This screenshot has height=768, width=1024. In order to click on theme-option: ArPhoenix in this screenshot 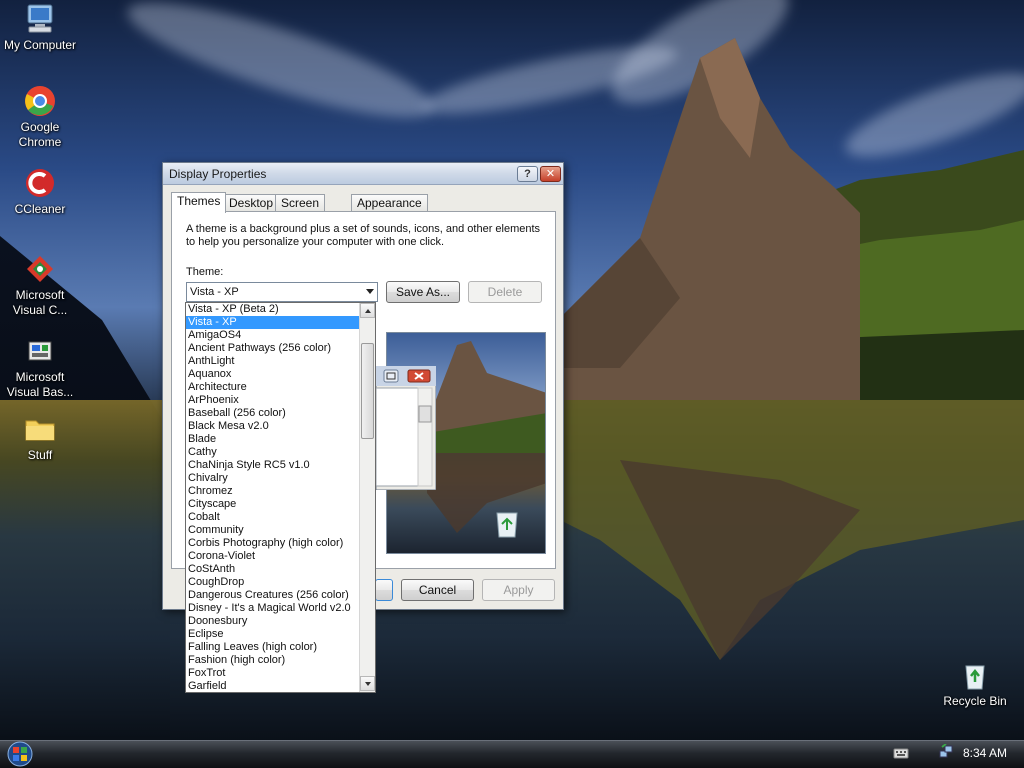, I will do `click(273, 400)`.